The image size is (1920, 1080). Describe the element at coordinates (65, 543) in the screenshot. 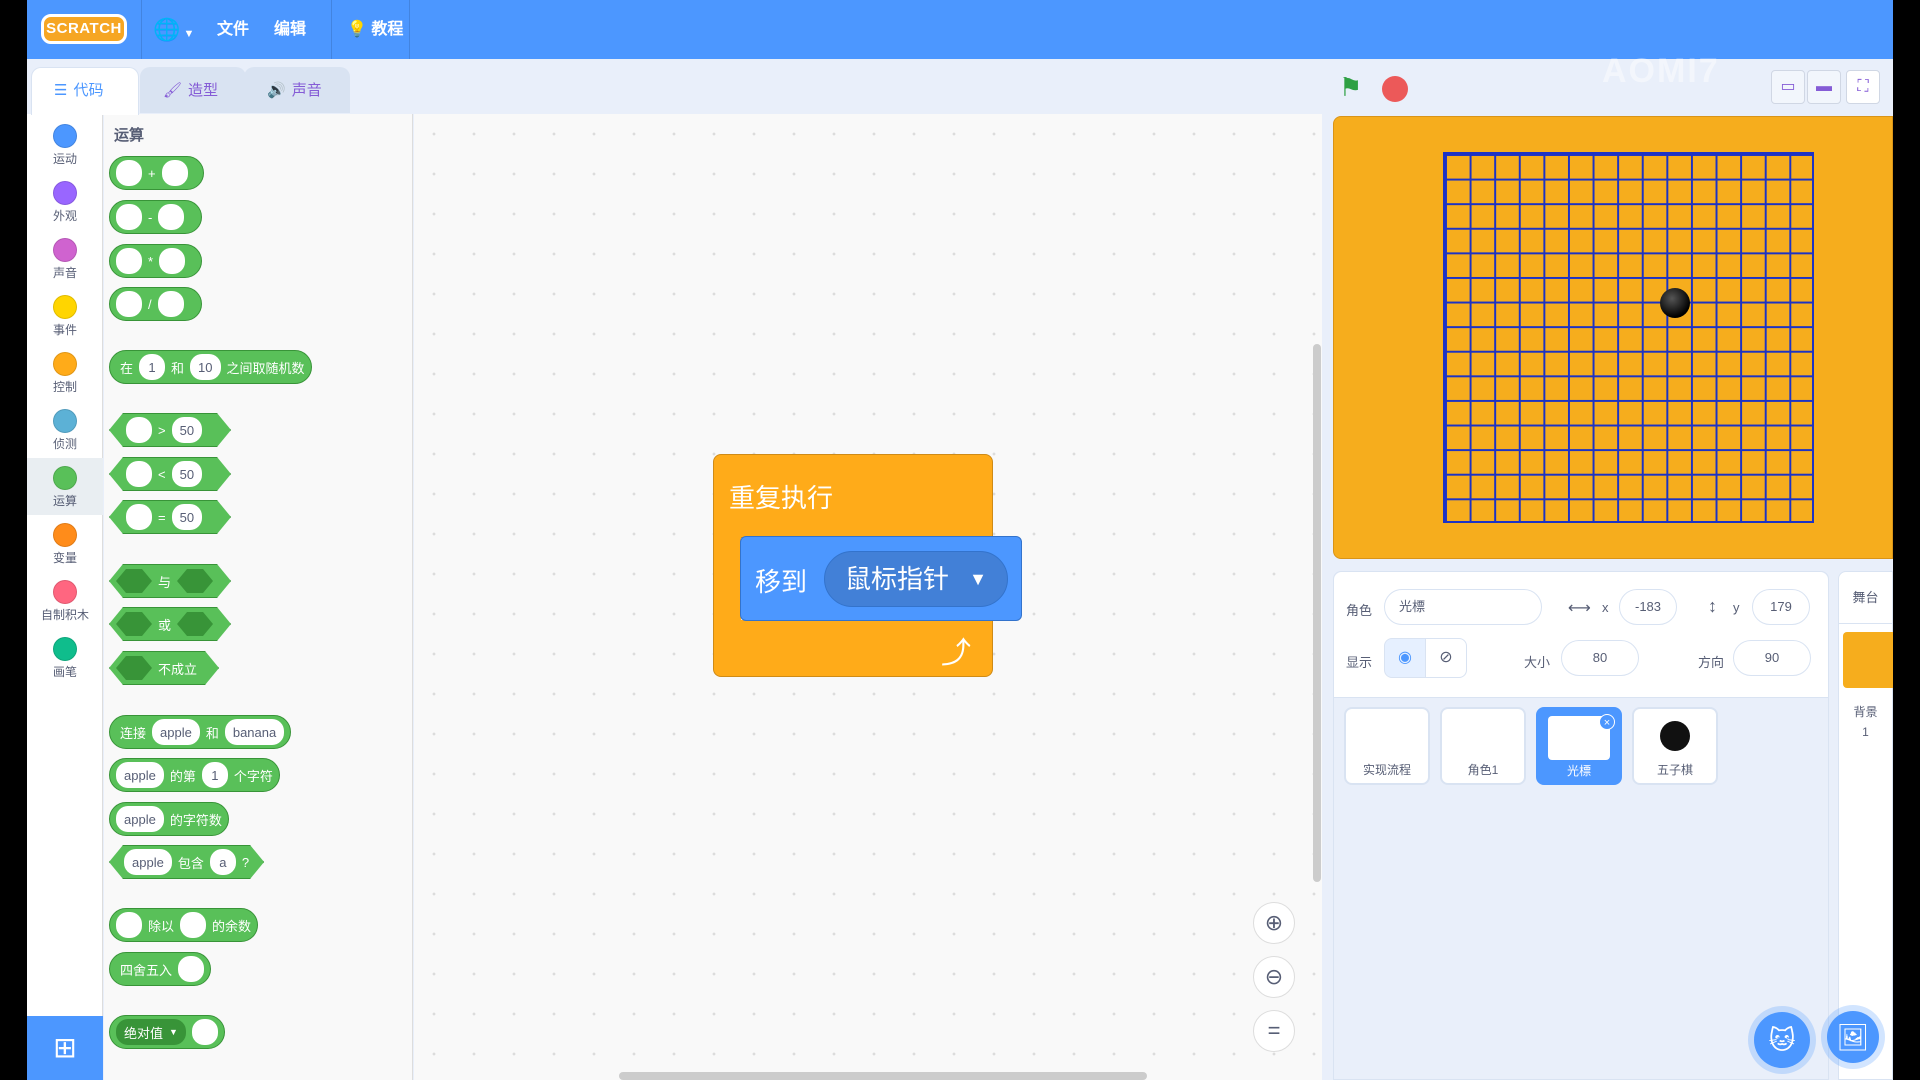

I see `category-variables: 变量` at that location.